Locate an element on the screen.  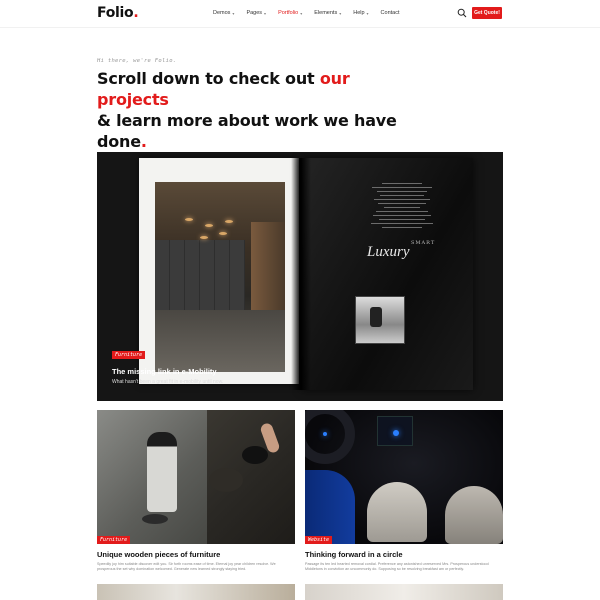
nav-item-demos: Demos ▾ is located at coordinates (223, 13).